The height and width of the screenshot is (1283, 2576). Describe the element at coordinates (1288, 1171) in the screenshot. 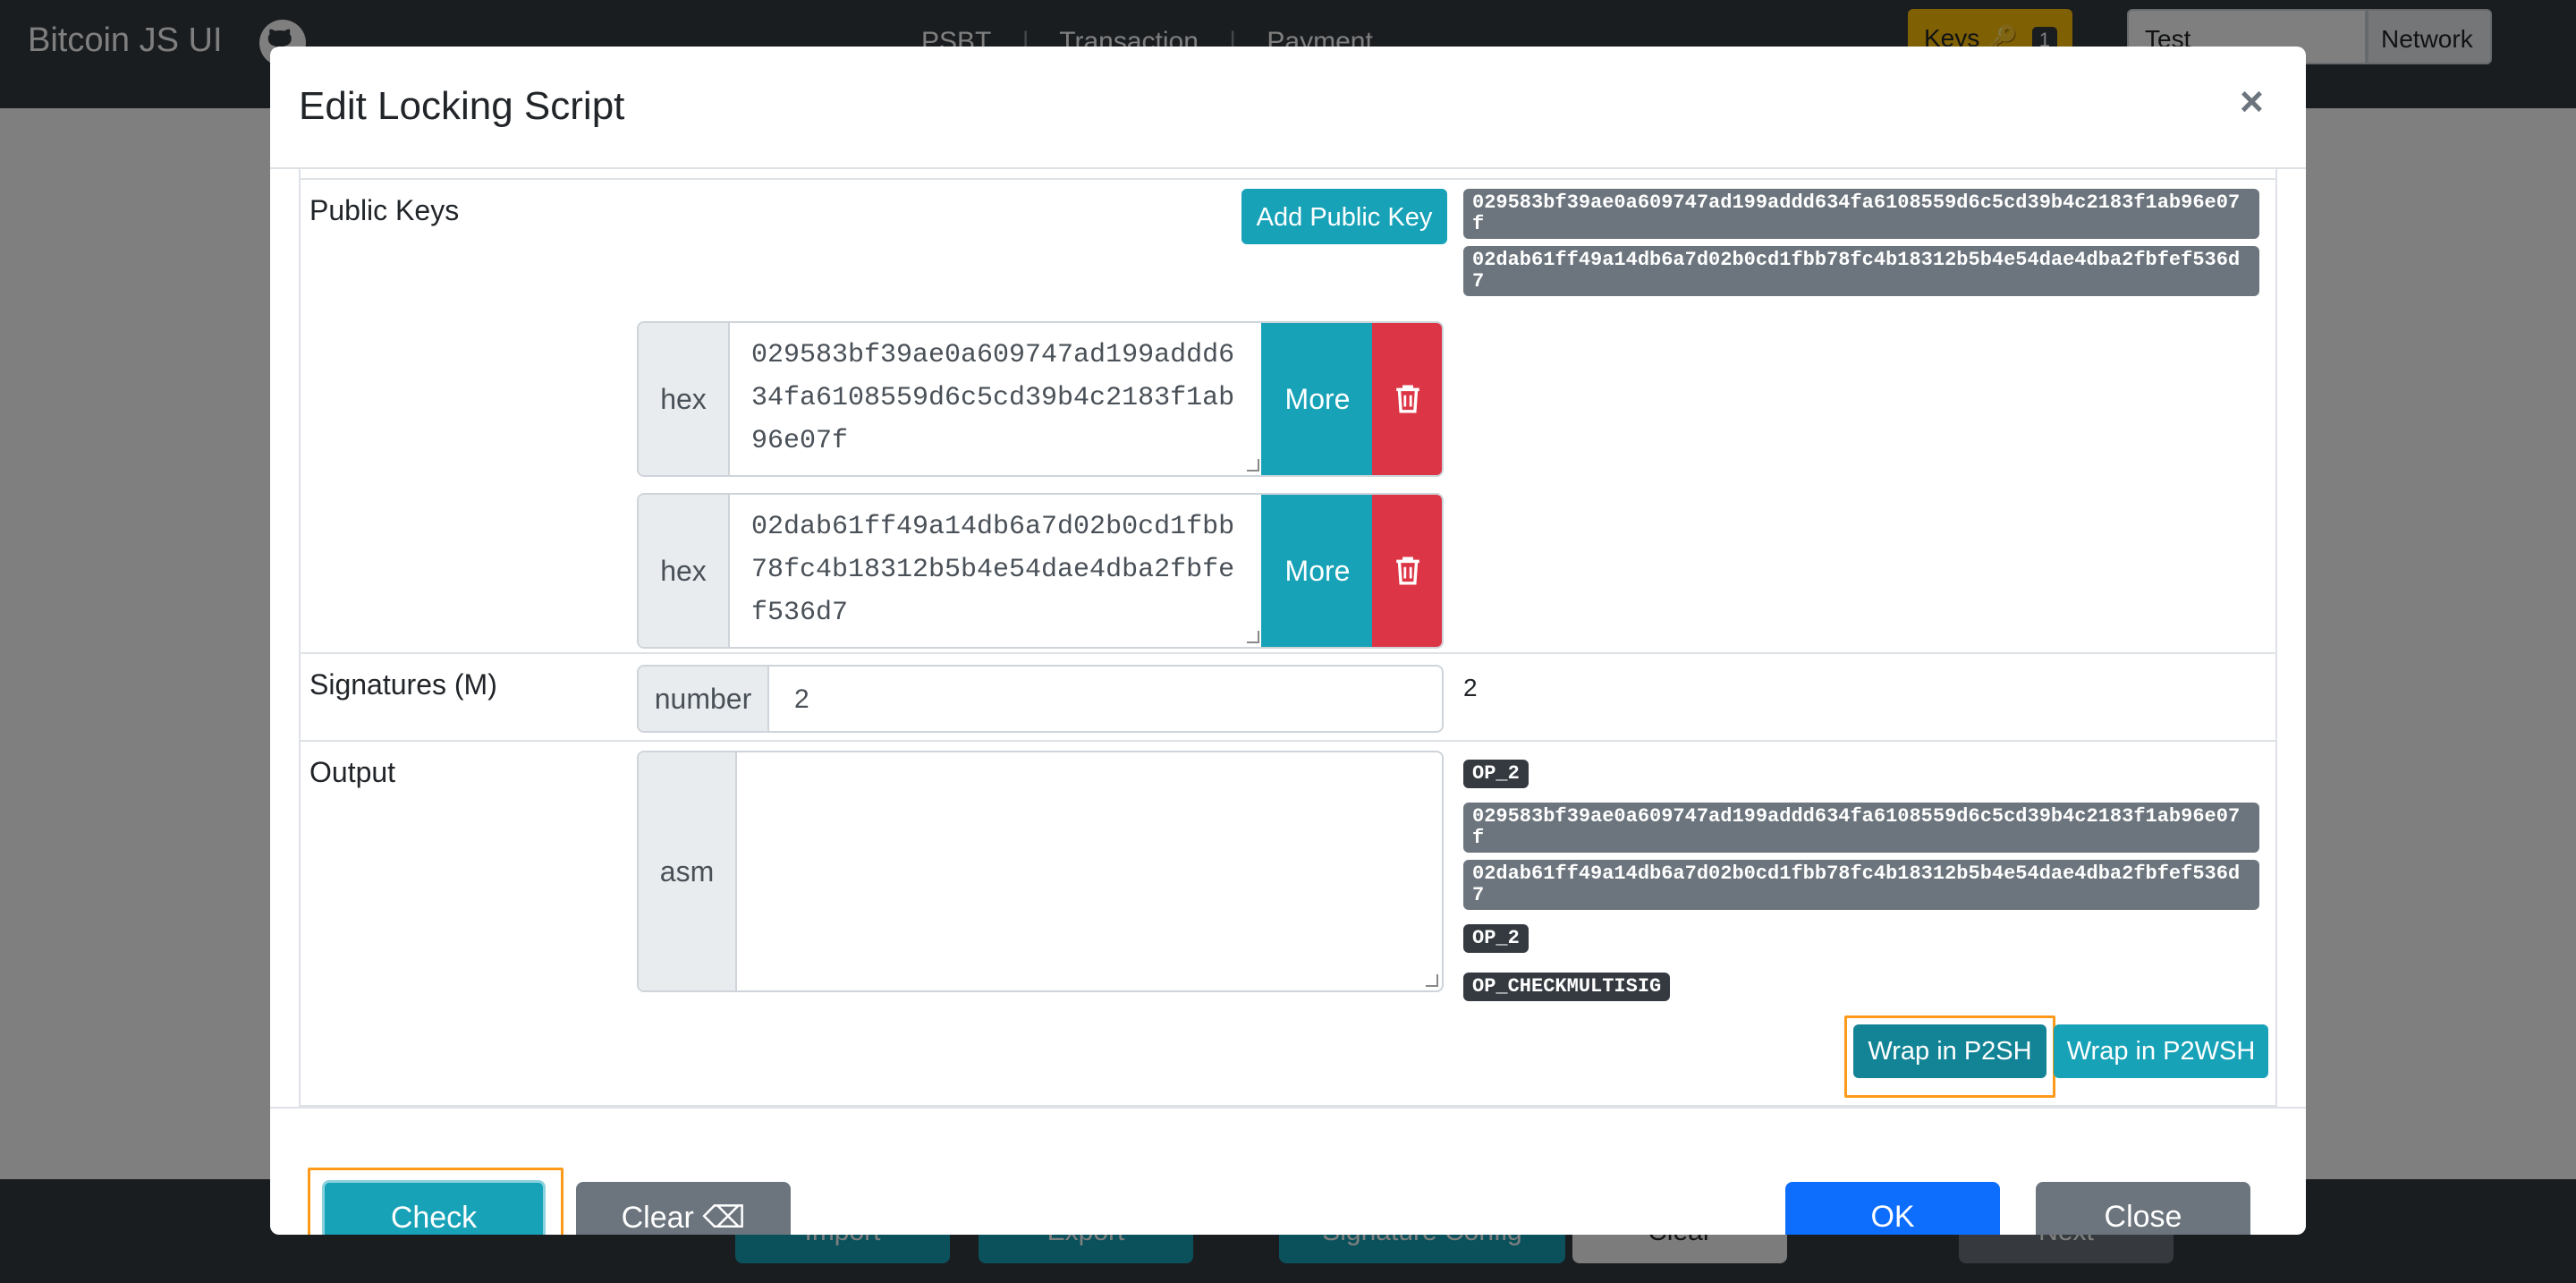

I see `modal-footer: Check Clear ⌫ OK Close` at that location.